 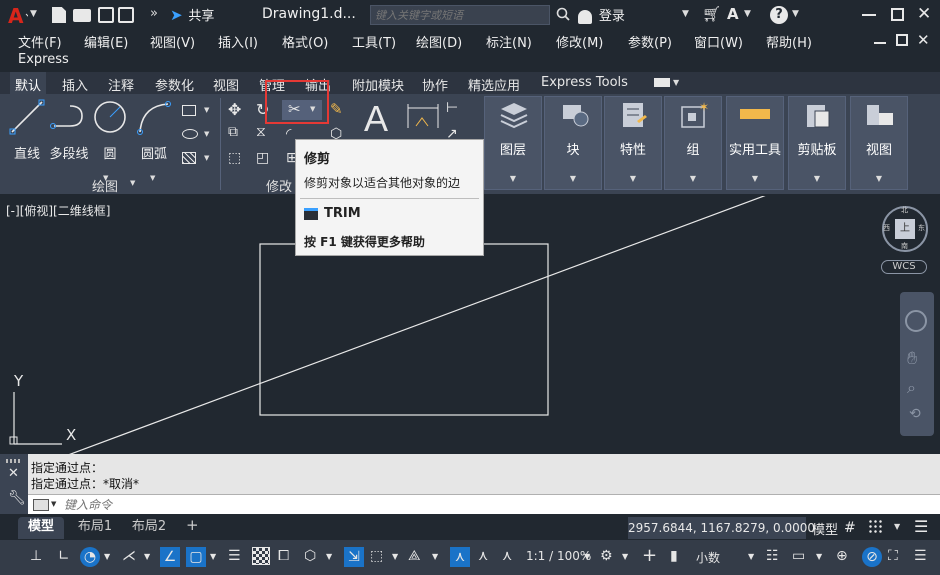 What do you see at coordinates (904, 246) in the screenshot?
I see `viewcube-south: 南` at bounding box center [904, 246].